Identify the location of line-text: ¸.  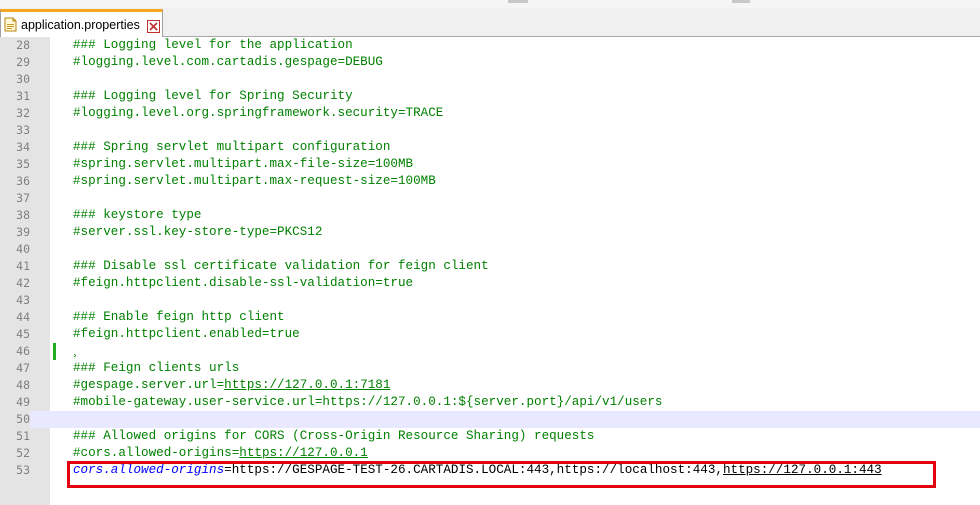
(77, 351).